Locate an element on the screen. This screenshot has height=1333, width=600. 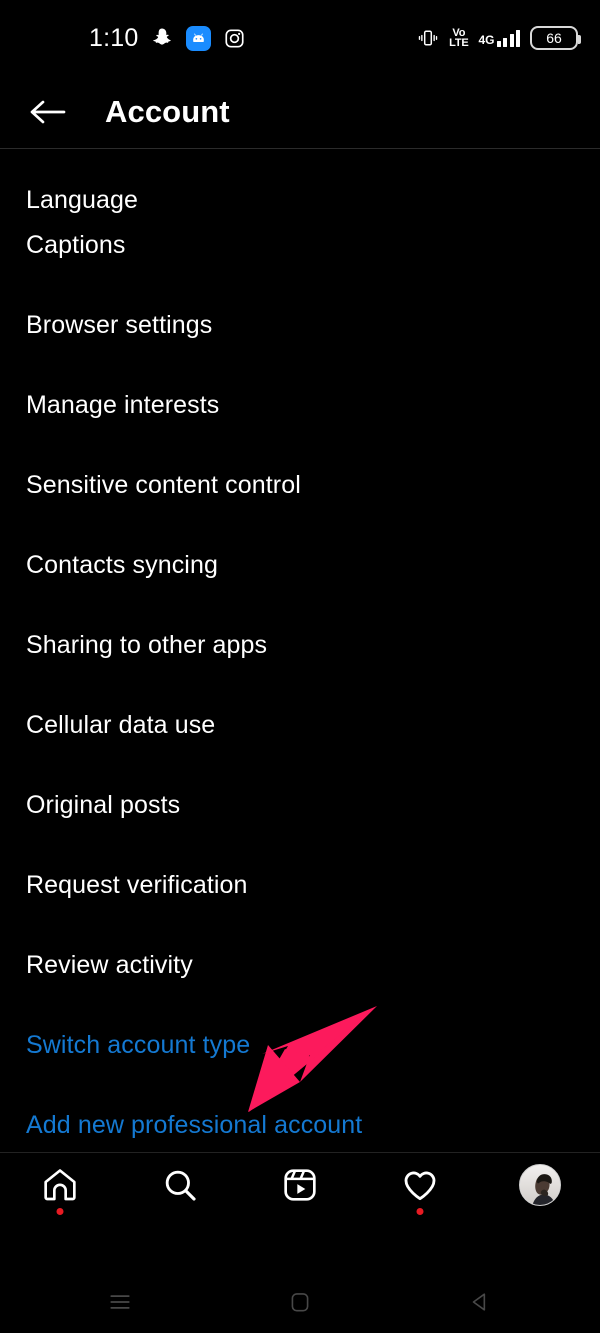
signal-bars-icon is located at coordinates (508, 38).